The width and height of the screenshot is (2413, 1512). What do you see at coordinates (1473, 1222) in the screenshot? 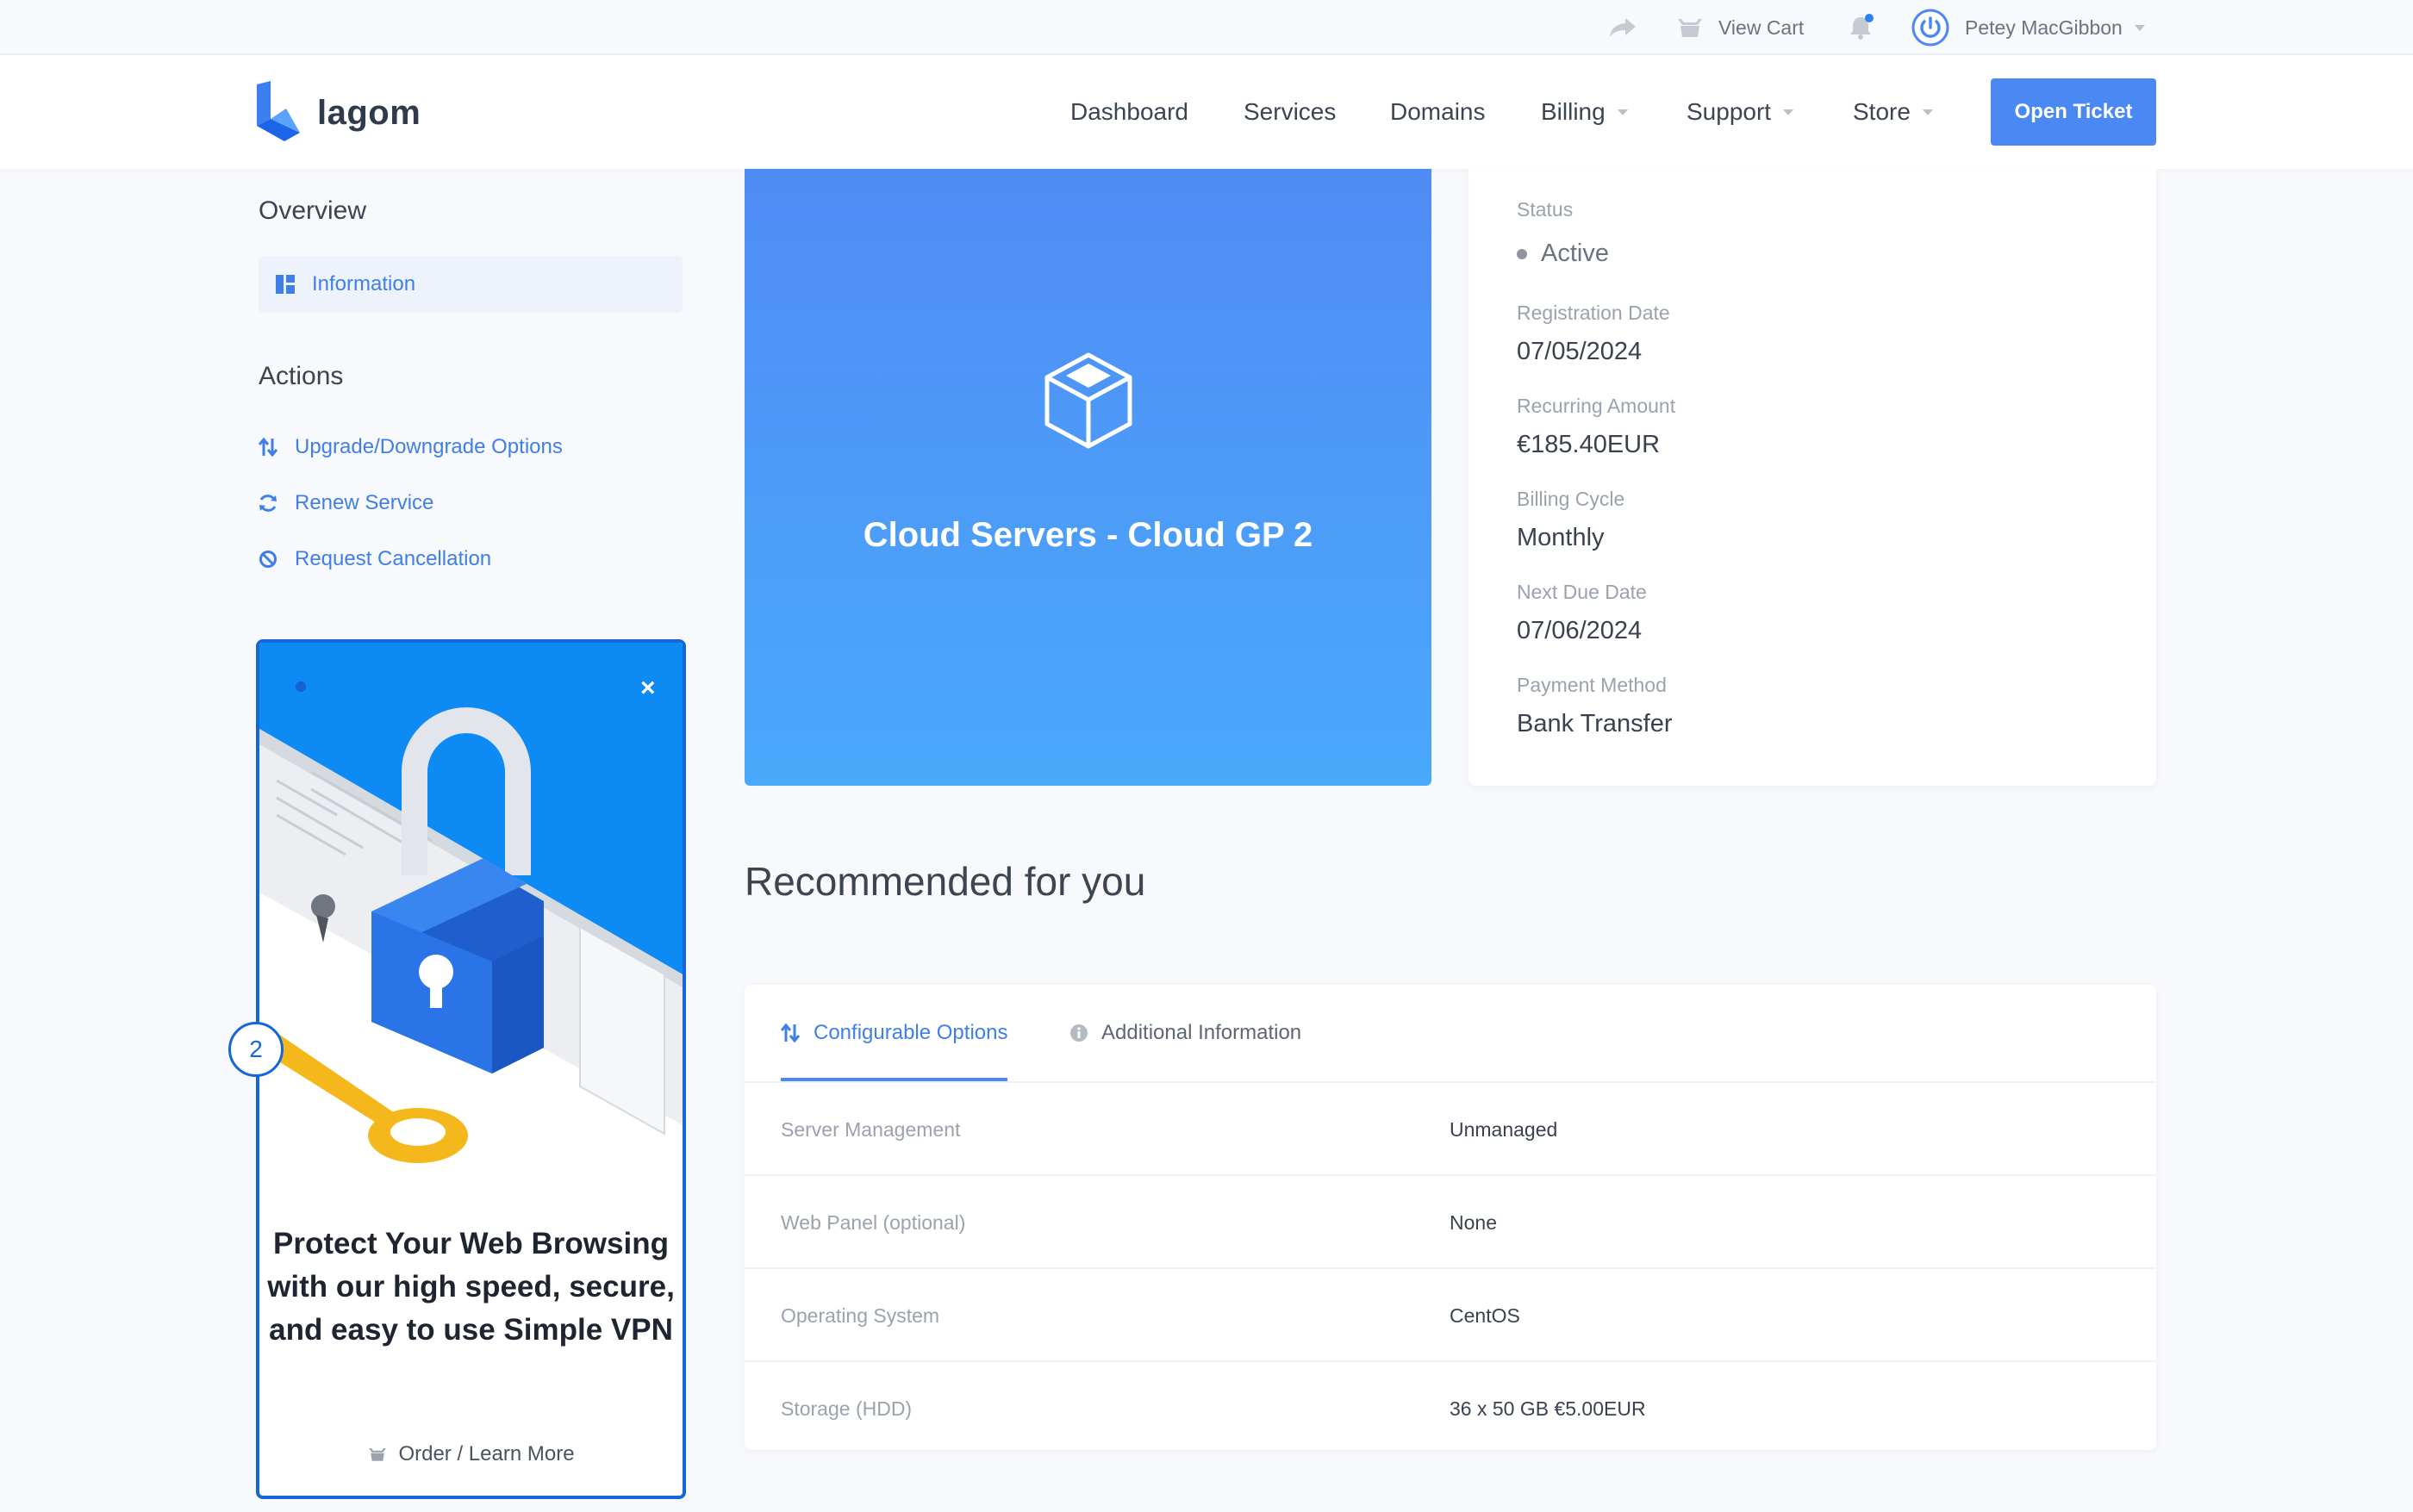
I see `option-value: None` at bounding box center [1473, 1222].